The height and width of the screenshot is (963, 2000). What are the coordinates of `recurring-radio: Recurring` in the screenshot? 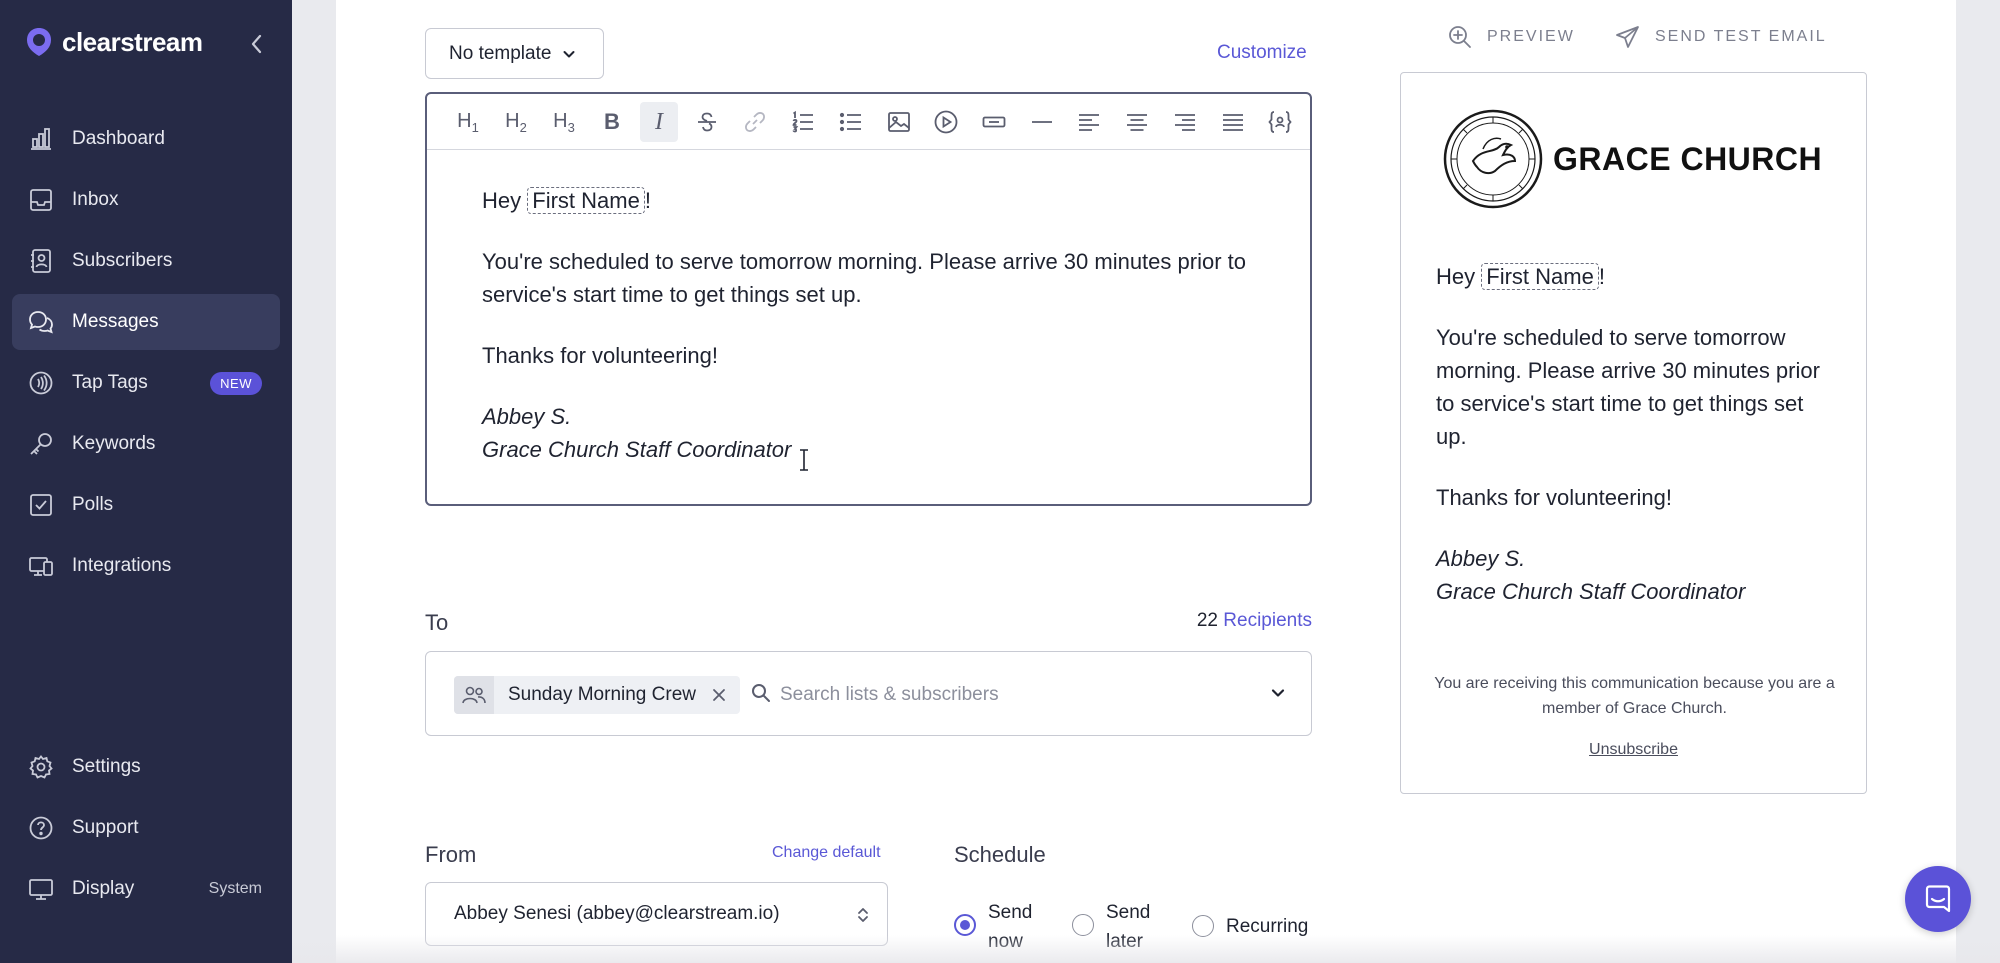 It's located at (1250, 926).